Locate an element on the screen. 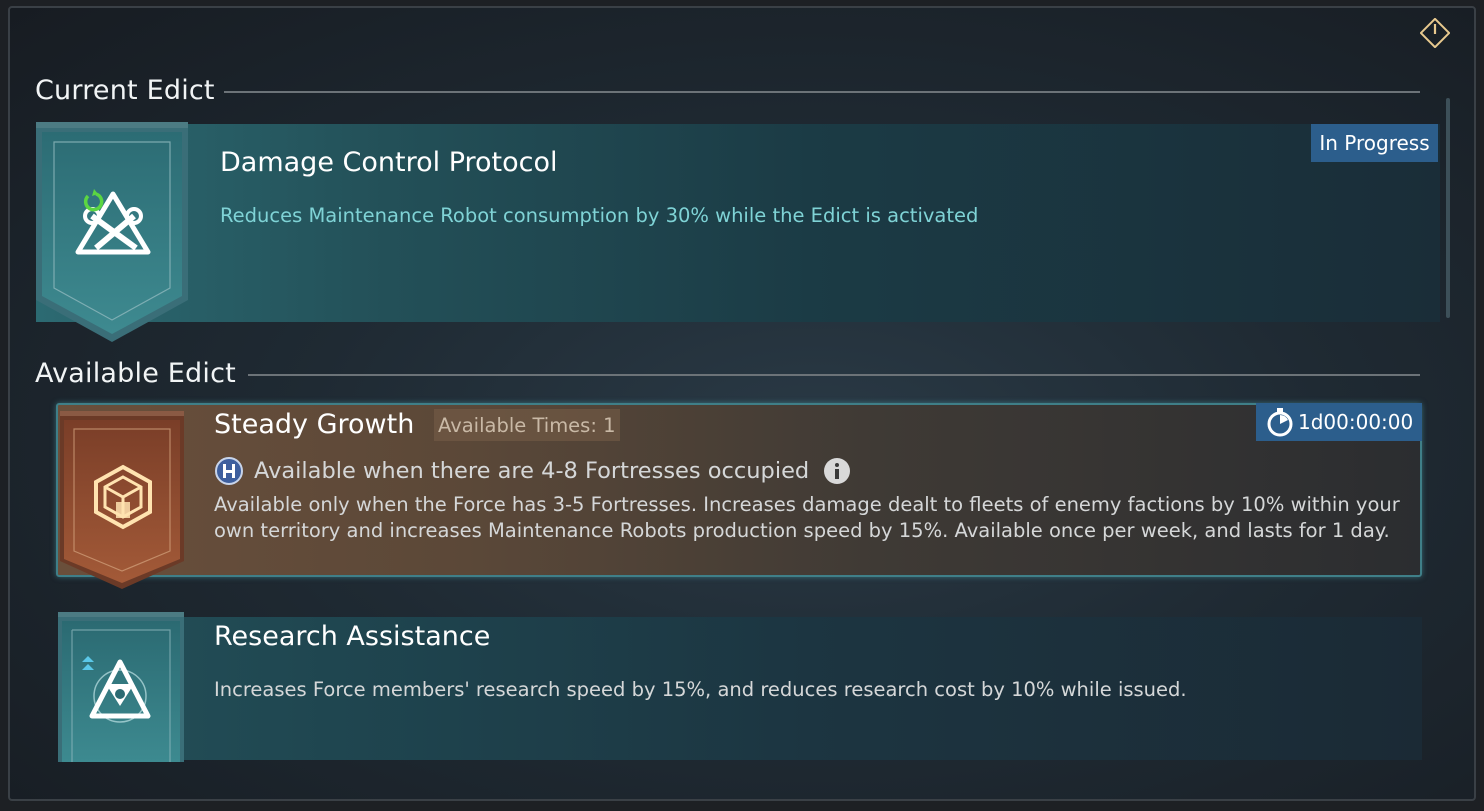  power-diamond-icon is located at coordinates (1435, 33).